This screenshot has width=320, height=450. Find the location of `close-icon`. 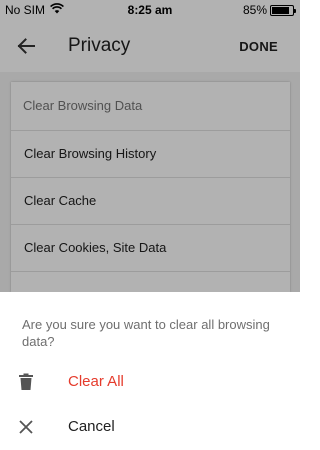

close-icon is located at coordinates (26, 427).